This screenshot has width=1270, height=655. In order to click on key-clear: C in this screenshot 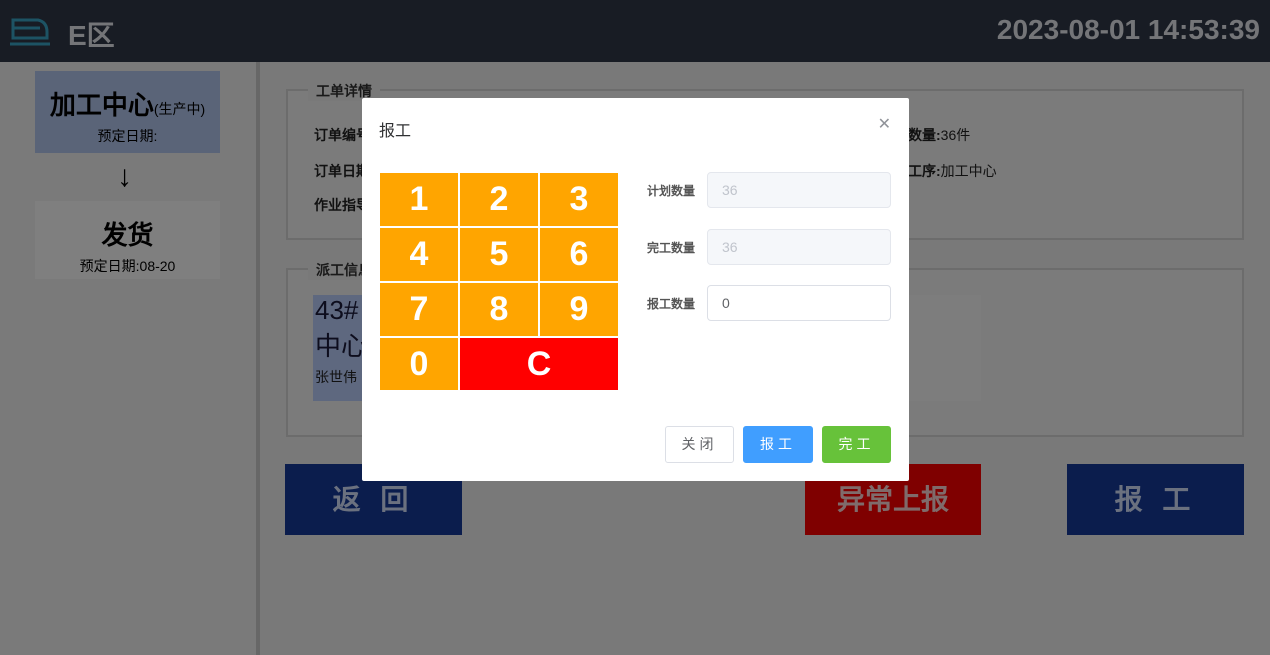, I will do `click(539, 364)`.